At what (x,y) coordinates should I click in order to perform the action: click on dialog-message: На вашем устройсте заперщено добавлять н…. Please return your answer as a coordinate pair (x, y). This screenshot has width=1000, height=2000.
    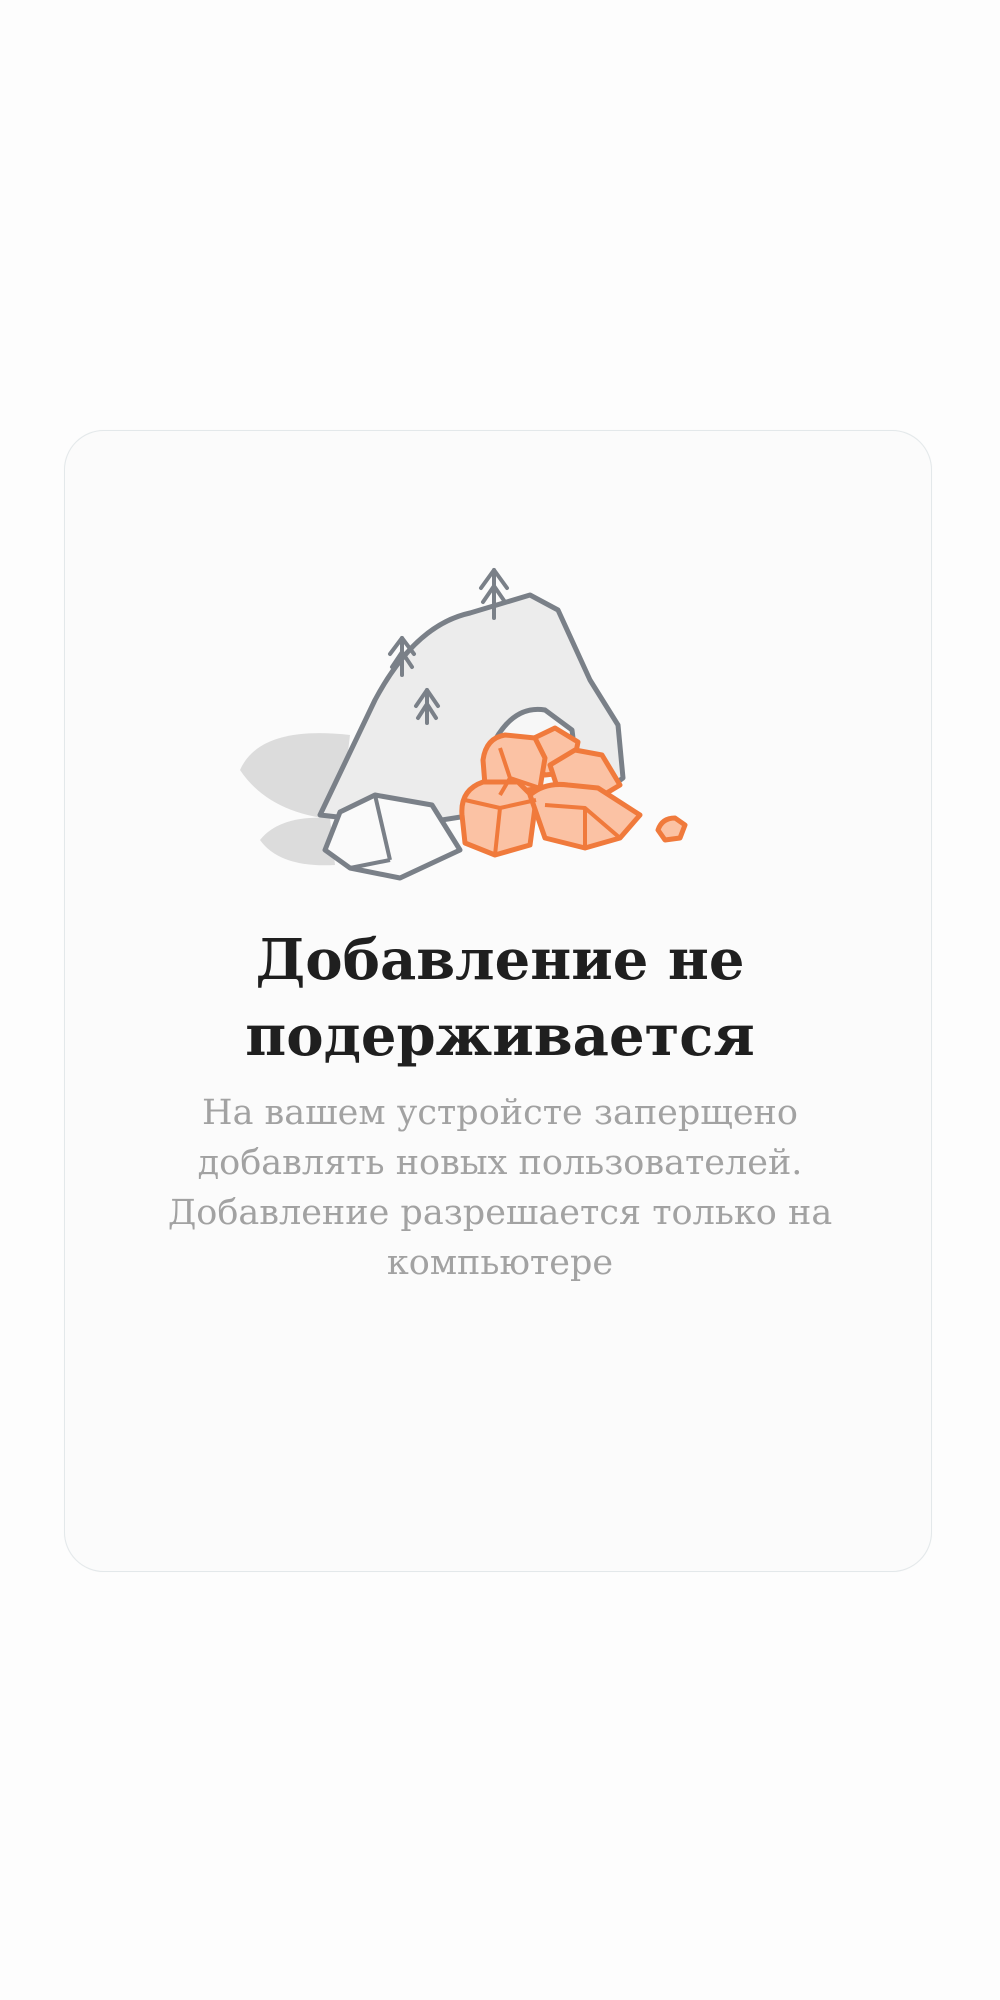
    Looking at the image, I should click on (500, 1188).